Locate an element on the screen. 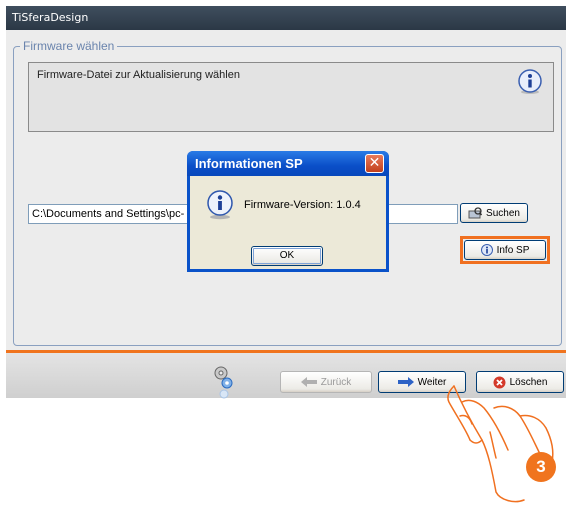  pointing-hand-illustration is located at coordinates (500, 444).